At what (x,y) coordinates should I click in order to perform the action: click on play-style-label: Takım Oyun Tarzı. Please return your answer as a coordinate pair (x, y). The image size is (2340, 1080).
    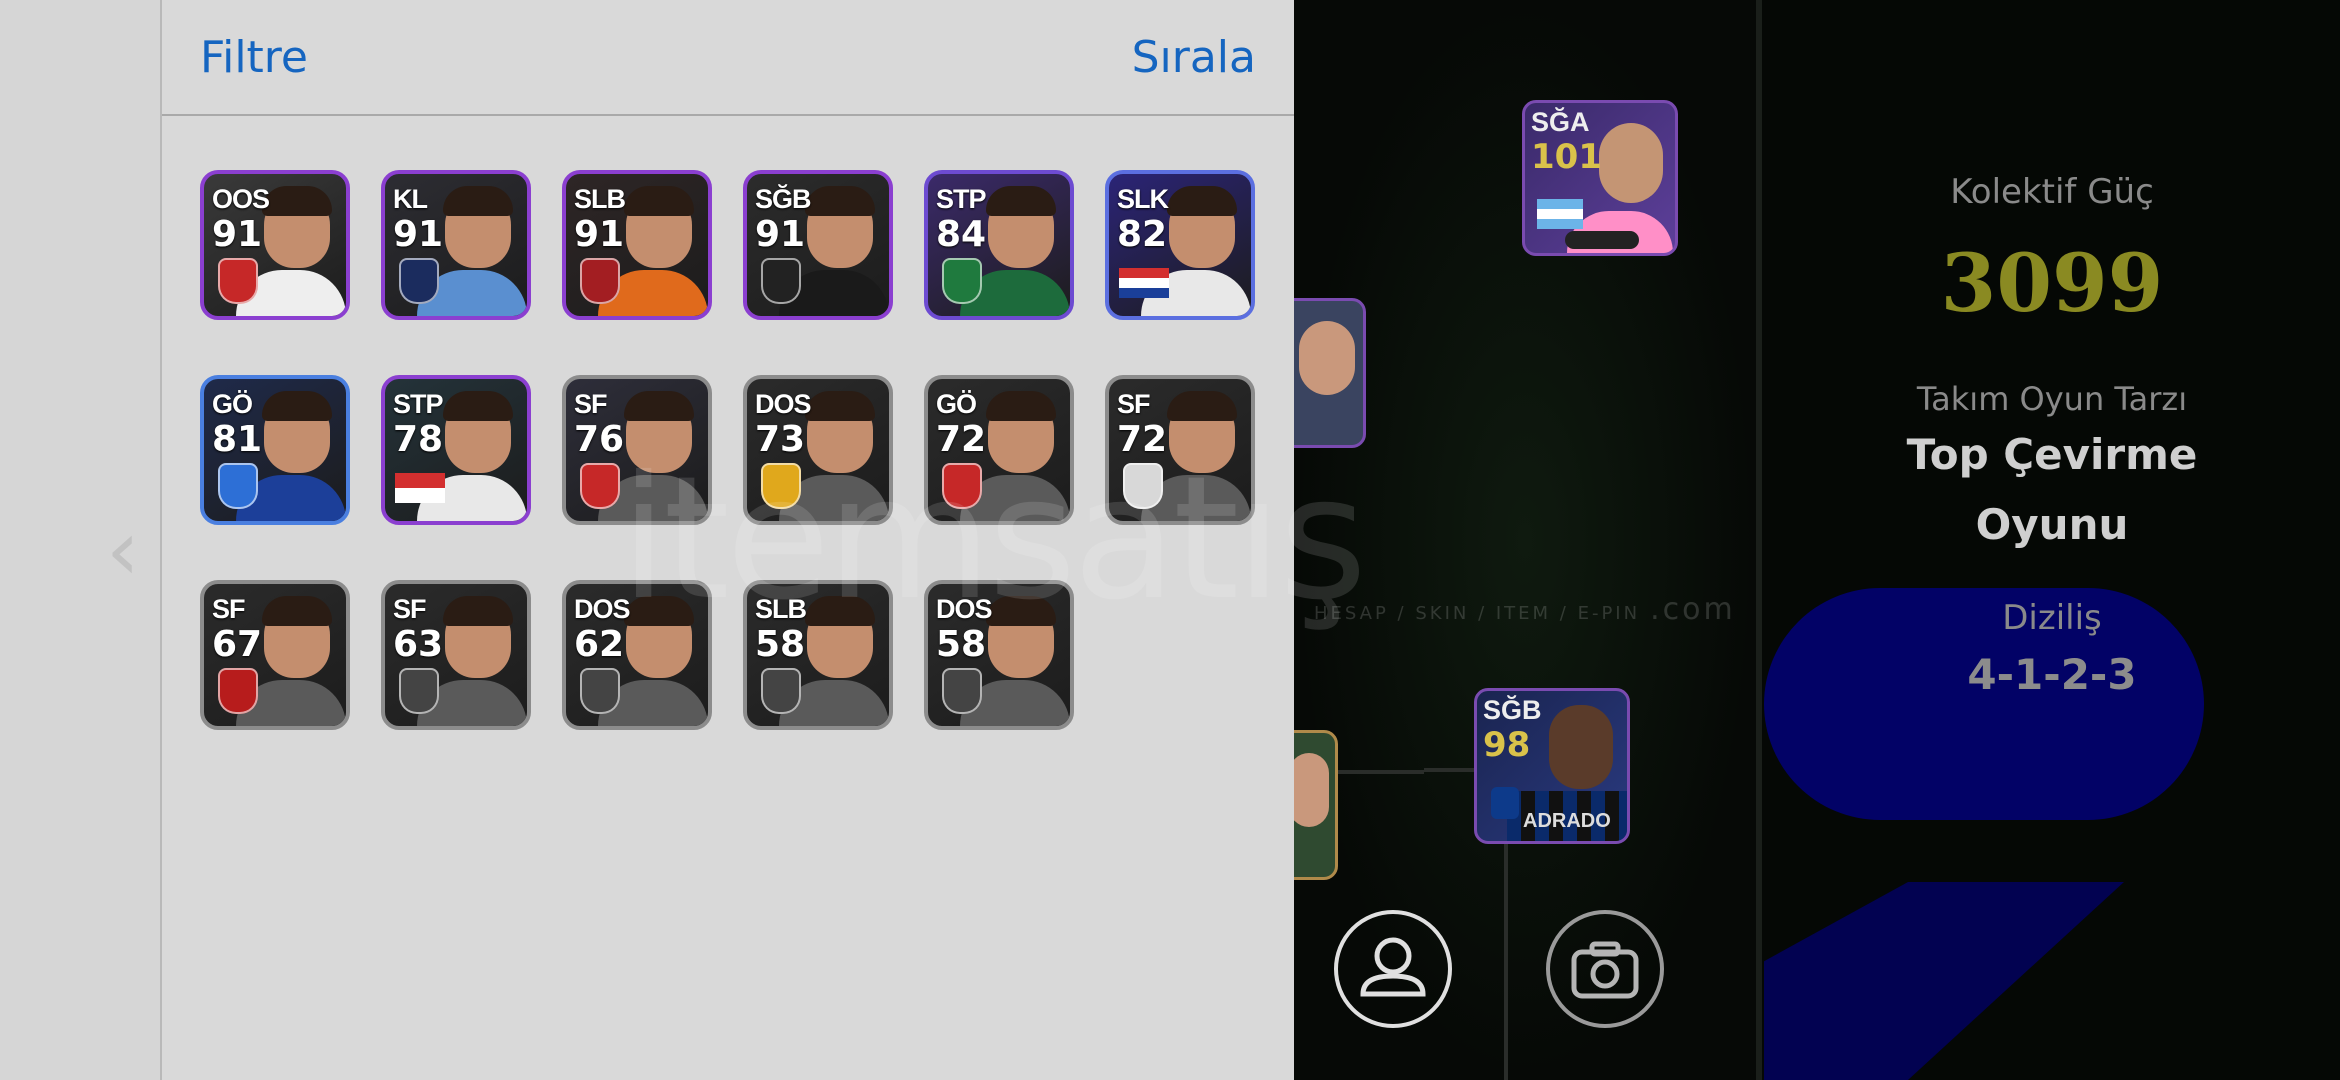
    Looking at the image, I should click on (2052, 399).